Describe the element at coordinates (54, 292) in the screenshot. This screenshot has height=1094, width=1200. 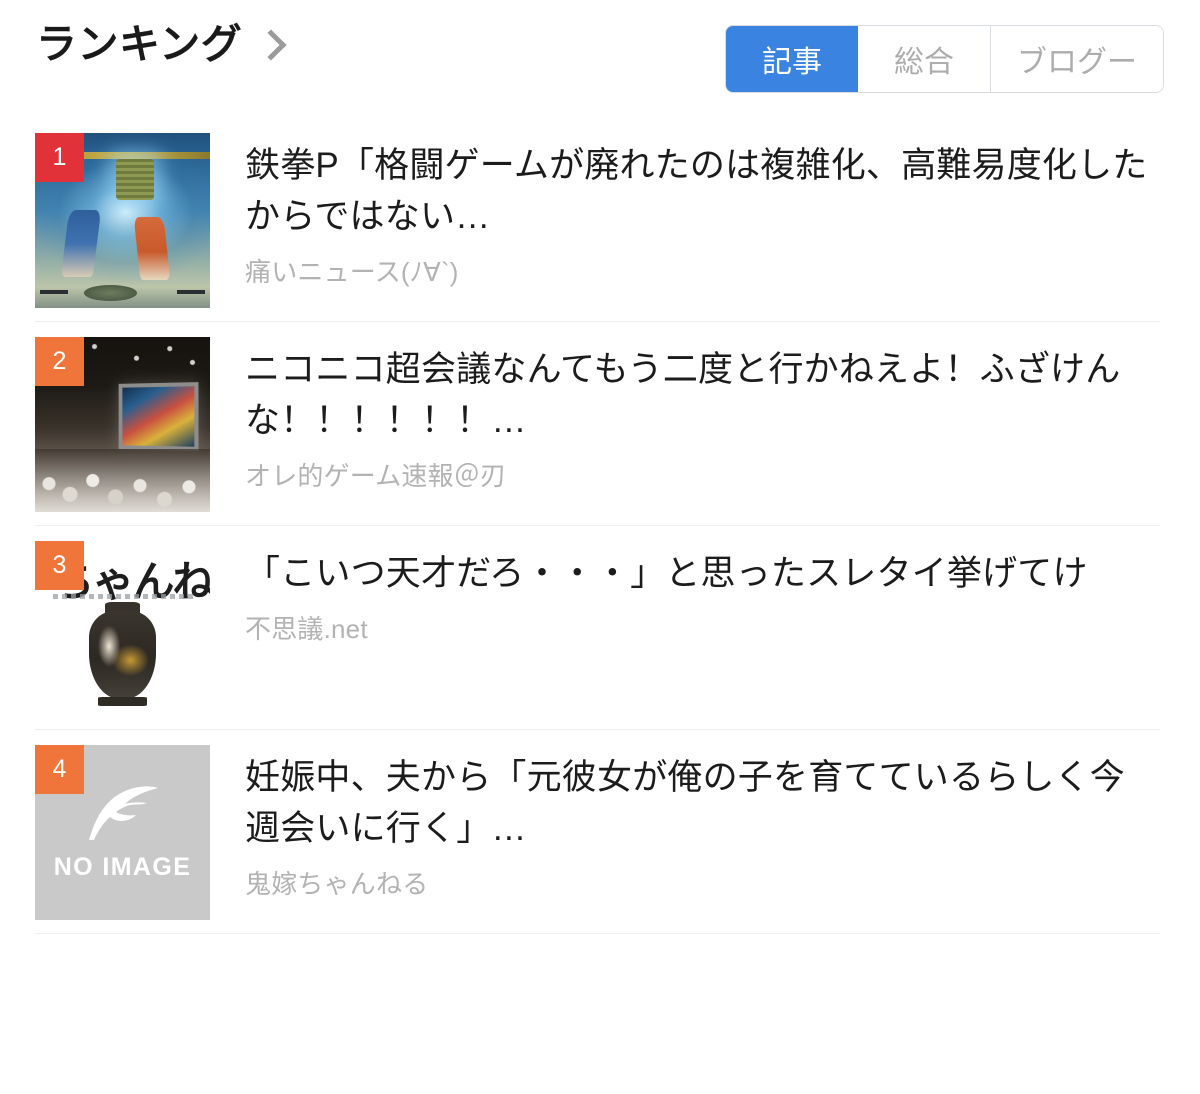
I see `health-bar-left` at that location.